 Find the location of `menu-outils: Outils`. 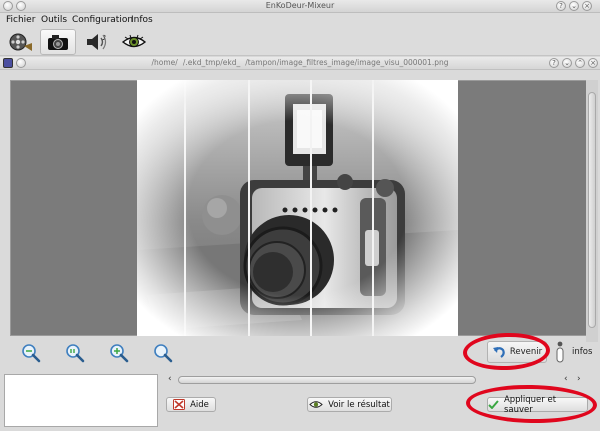

menu-outils: Outils is located at coordinates (54, 20).